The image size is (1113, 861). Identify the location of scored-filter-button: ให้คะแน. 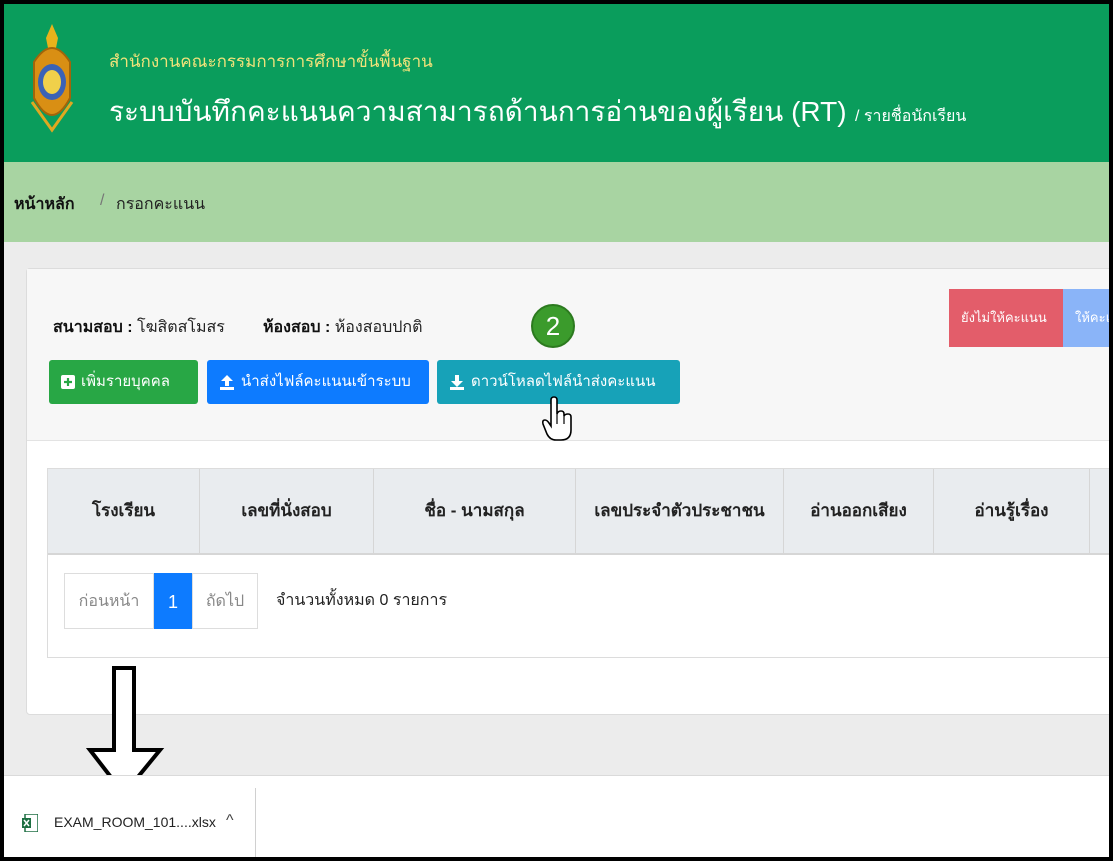
(1086, 318).